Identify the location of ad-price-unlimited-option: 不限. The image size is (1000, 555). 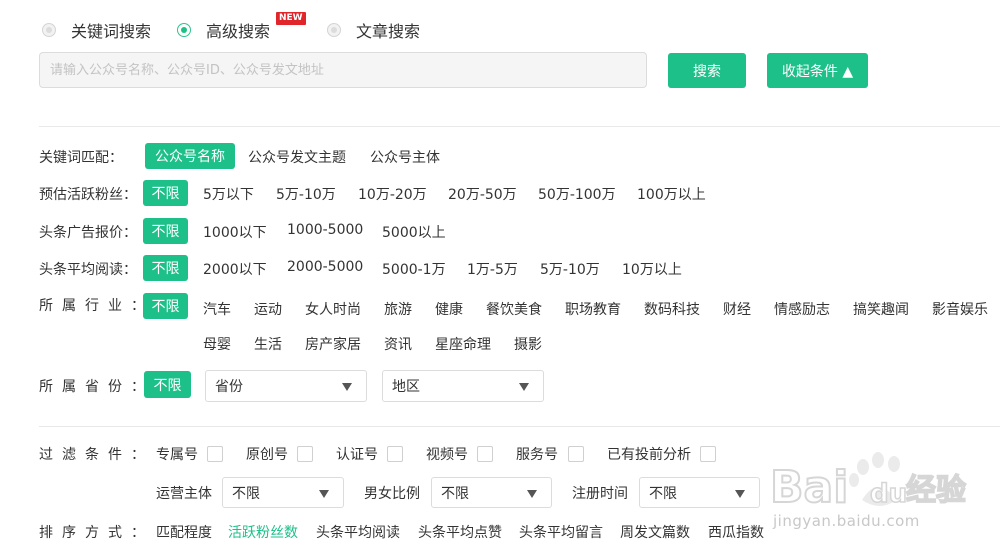
(165, 231).